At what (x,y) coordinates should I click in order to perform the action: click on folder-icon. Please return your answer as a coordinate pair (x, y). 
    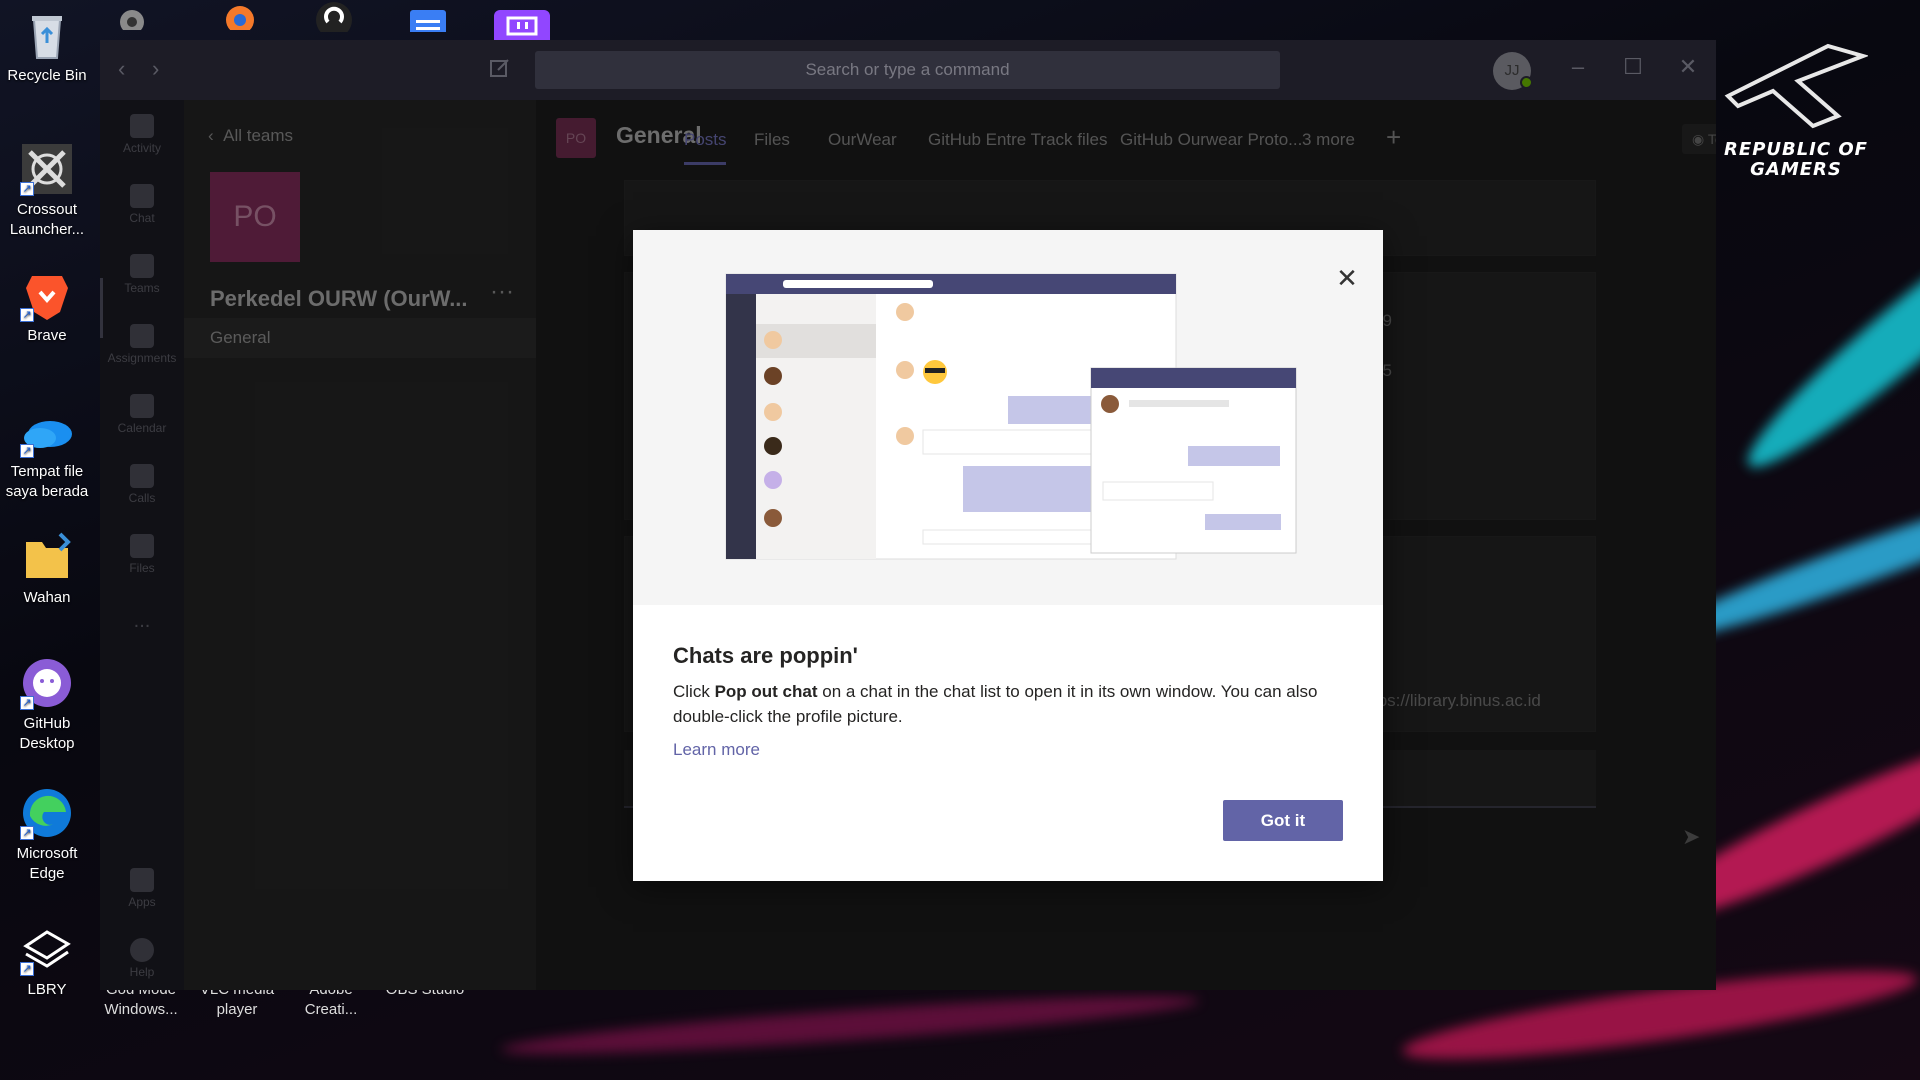
    Looking at the image, I should click on (47, 557).